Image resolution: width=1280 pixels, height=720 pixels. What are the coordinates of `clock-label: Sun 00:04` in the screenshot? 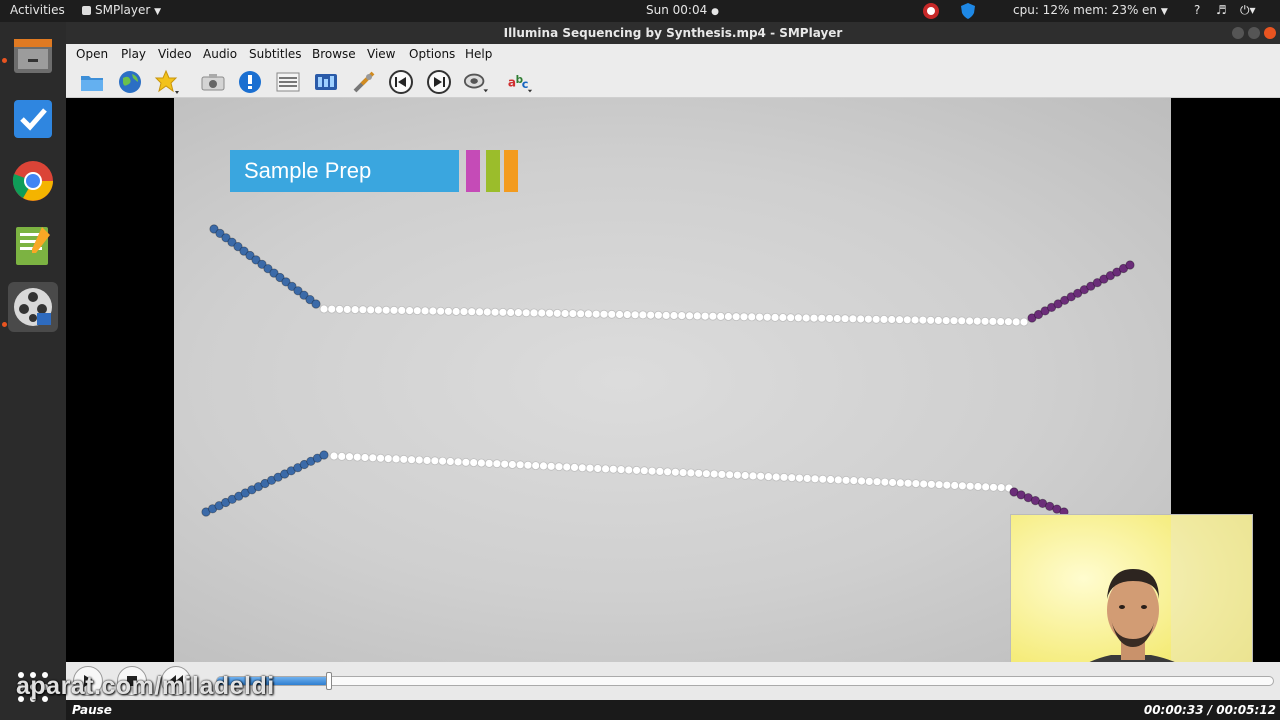 It's located at (677, 10).